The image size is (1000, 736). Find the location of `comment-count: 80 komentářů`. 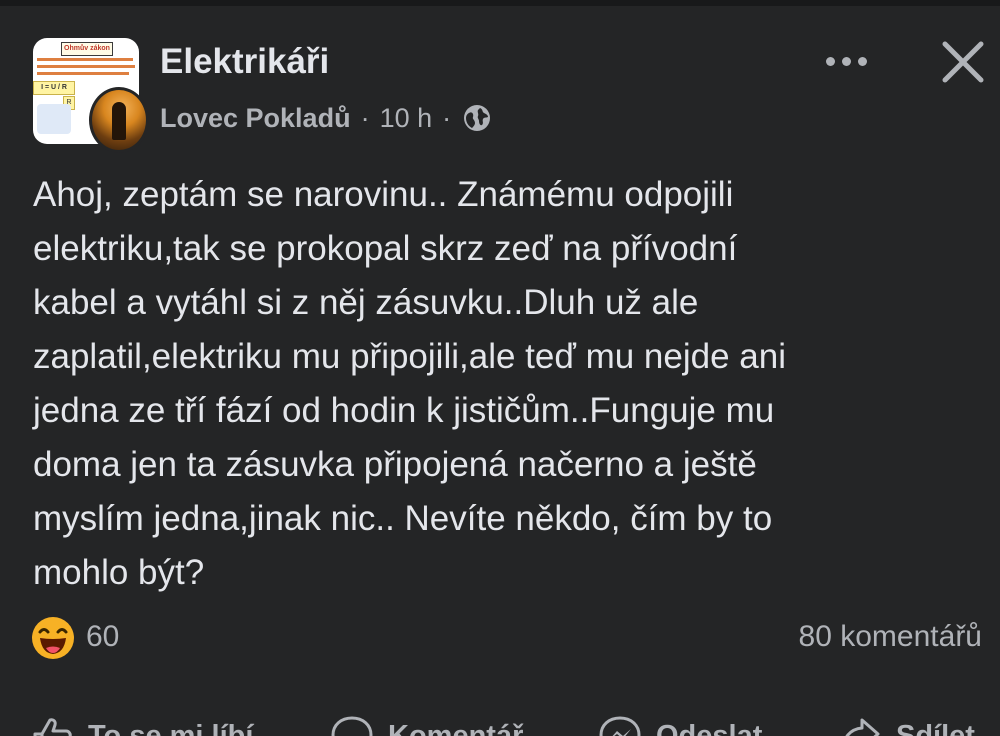

comment-count: 80 komentářů is located at coordinates (890, 637).